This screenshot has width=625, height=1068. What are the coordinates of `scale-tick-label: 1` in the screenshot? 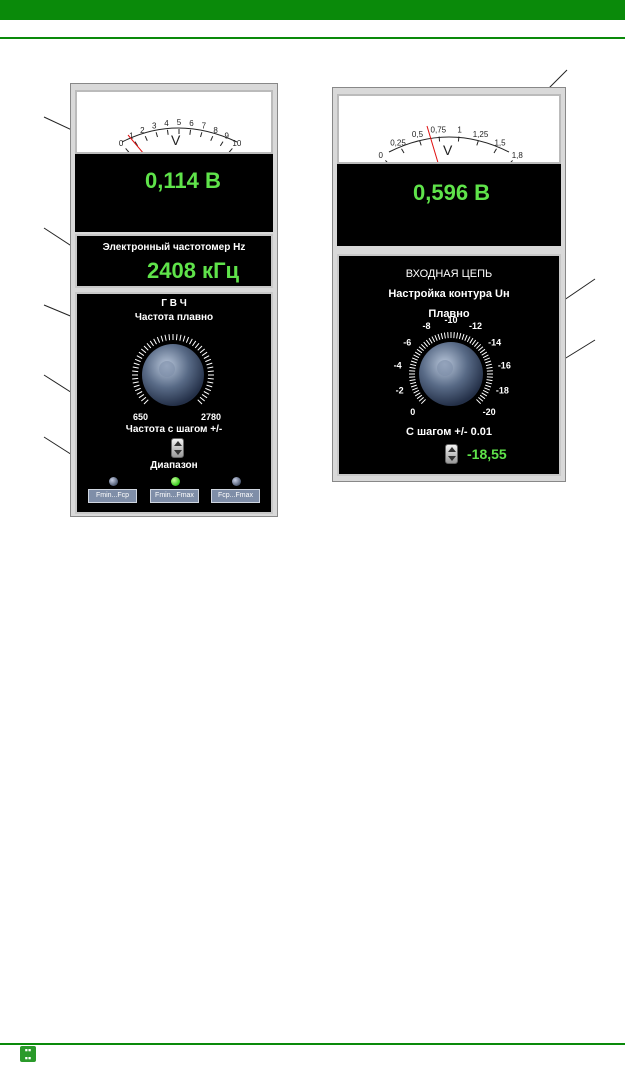 It's located at (459, 130).